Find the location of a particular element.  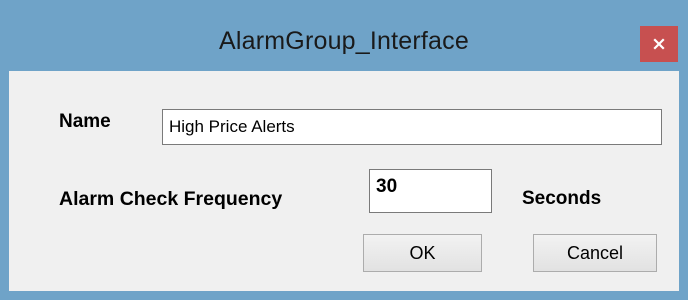

name-label: Name is located at coordinates (85, 121).